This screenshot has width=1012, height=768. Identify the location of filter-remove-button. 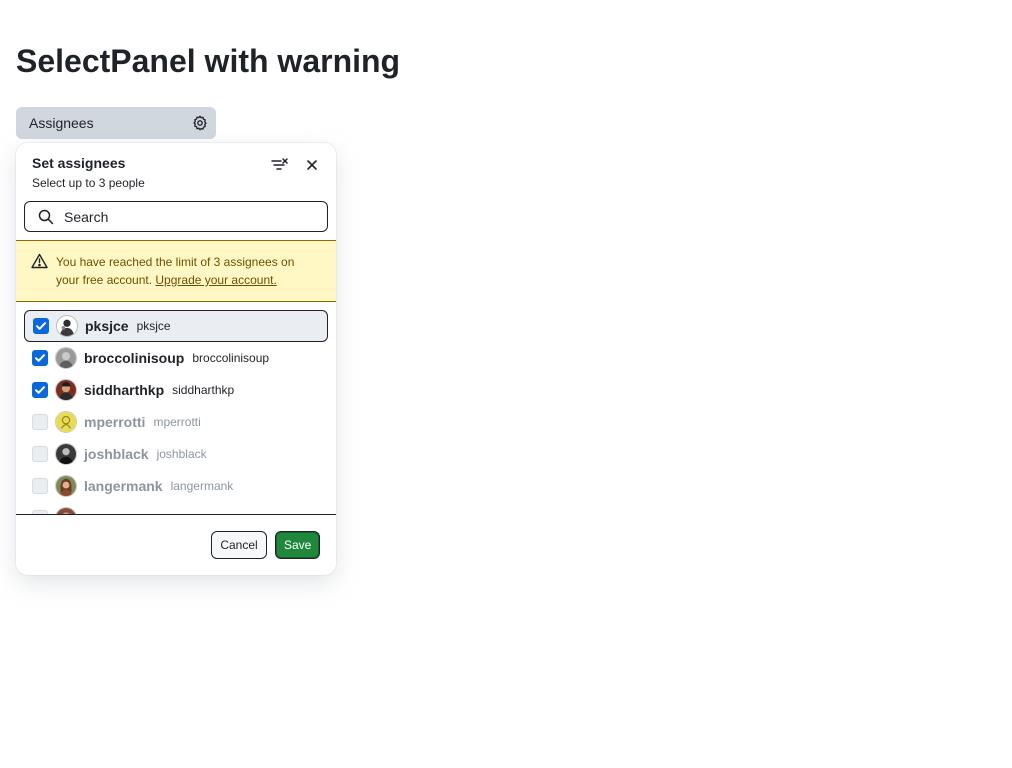
(280, 166).